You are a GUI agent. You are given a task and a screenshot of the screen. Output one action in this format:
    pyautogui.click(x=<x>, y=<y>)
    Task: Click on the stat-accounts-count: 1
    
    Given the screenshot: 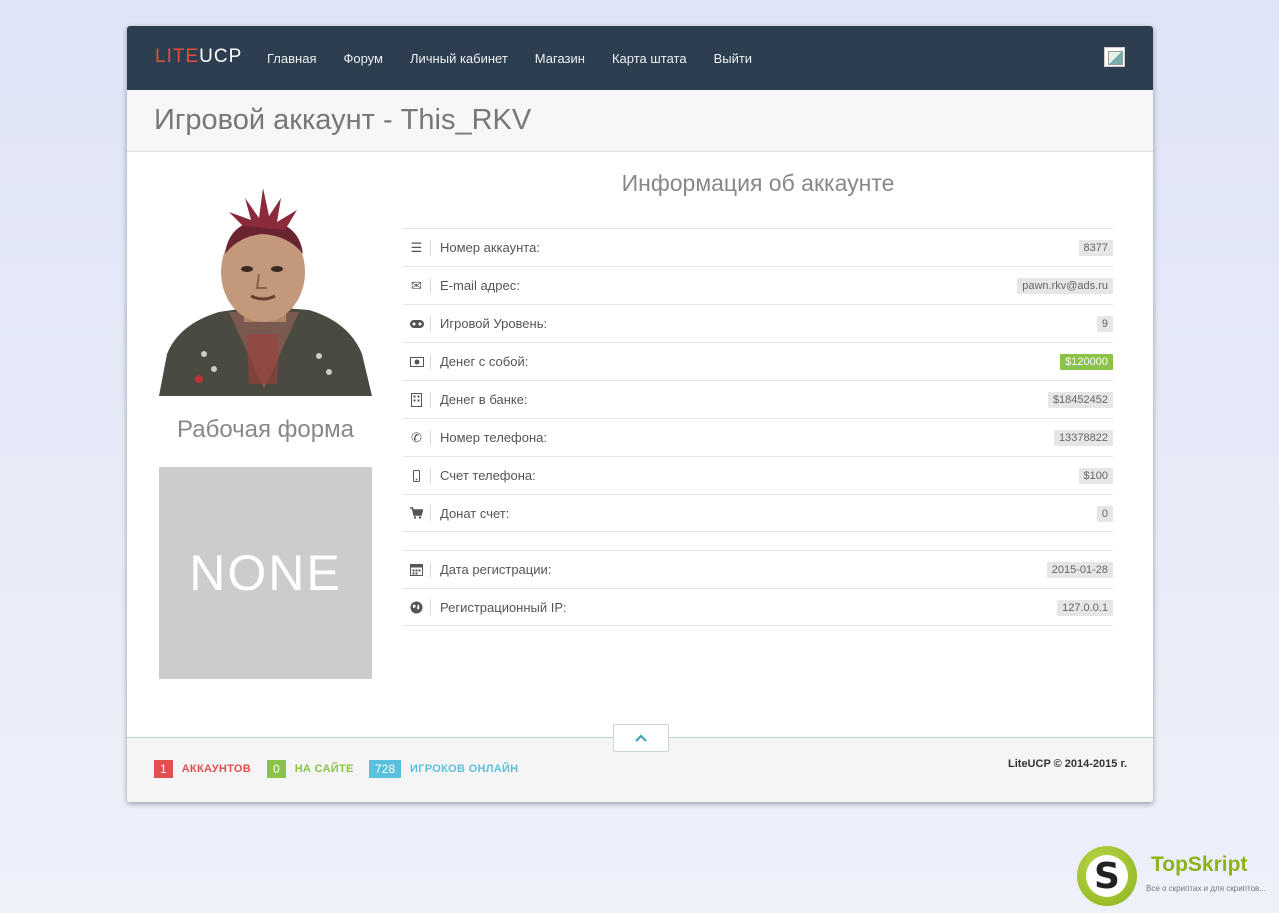 What is the action you would take?
    pyautogui.click(x=163, y=769)
    